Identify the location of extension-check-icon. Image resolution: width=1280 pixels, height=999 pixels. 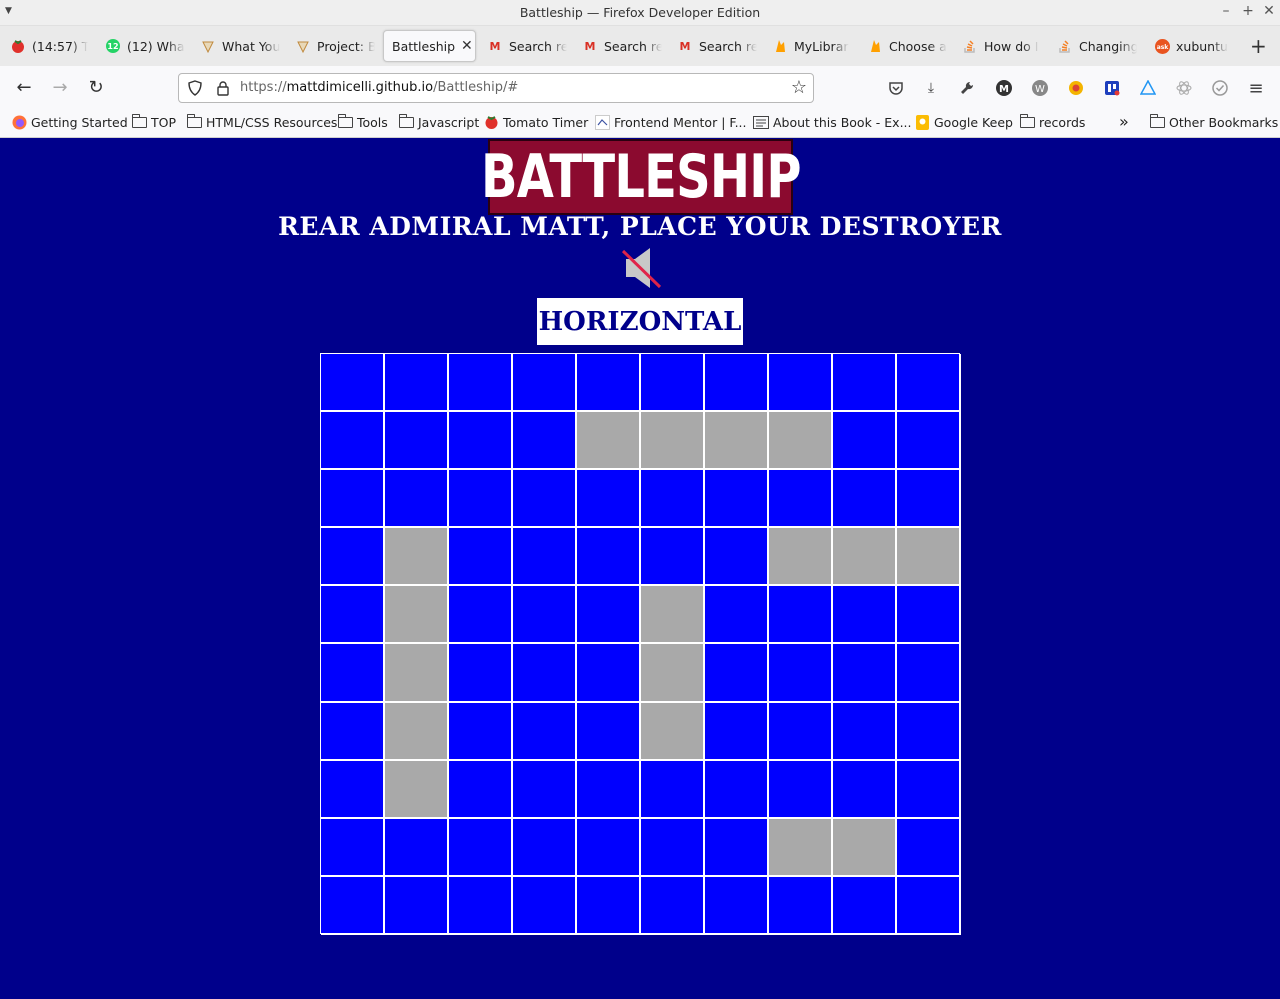
(1220, 88).